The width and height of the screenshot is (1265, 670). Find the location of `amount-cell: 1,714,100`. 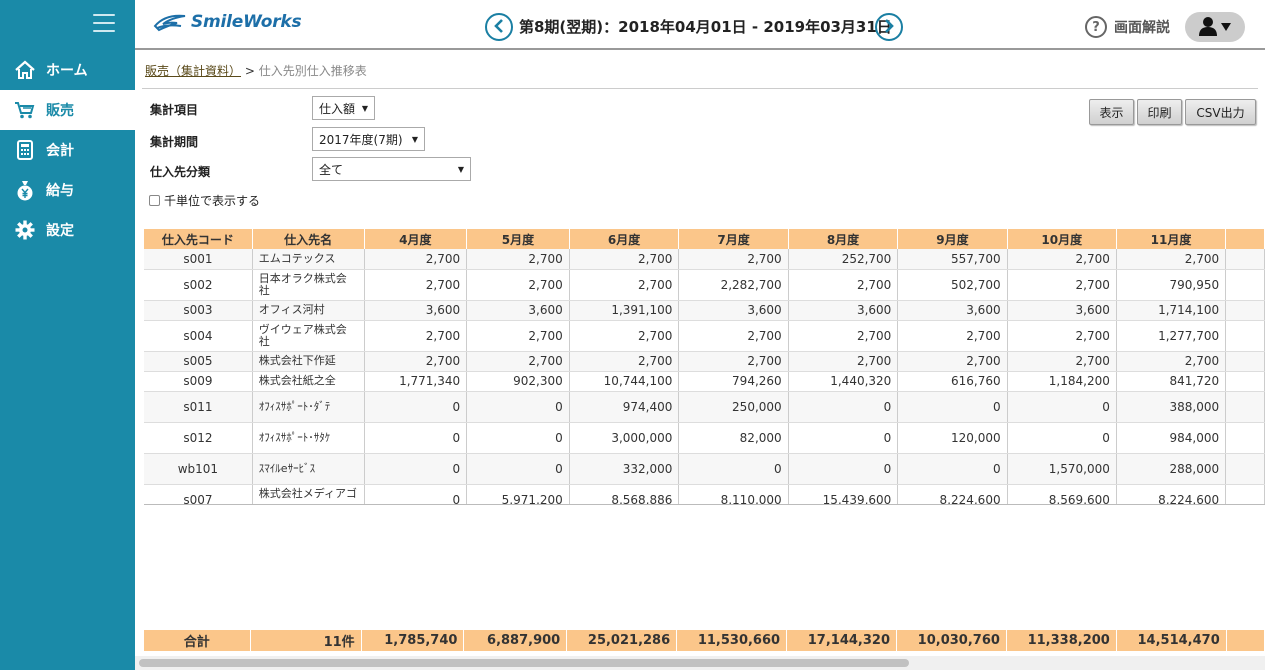

amount-cell: 1,714,100 is located at coordinates (1171, 310).